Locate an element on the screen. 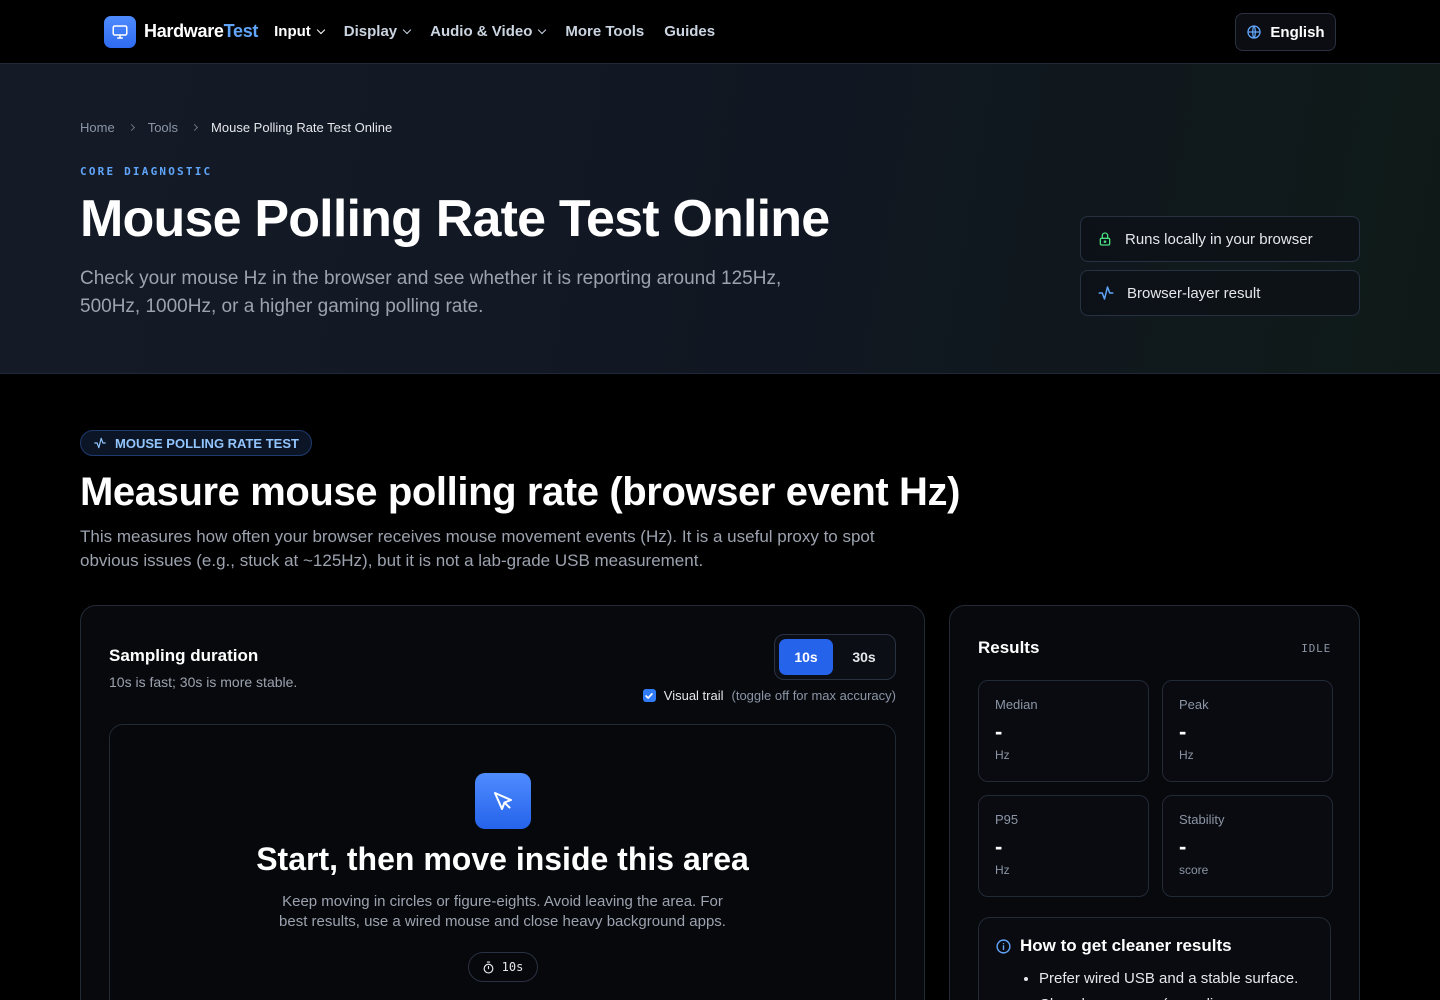  logo-text: HardwareTest is located at coordinates (201, 31).